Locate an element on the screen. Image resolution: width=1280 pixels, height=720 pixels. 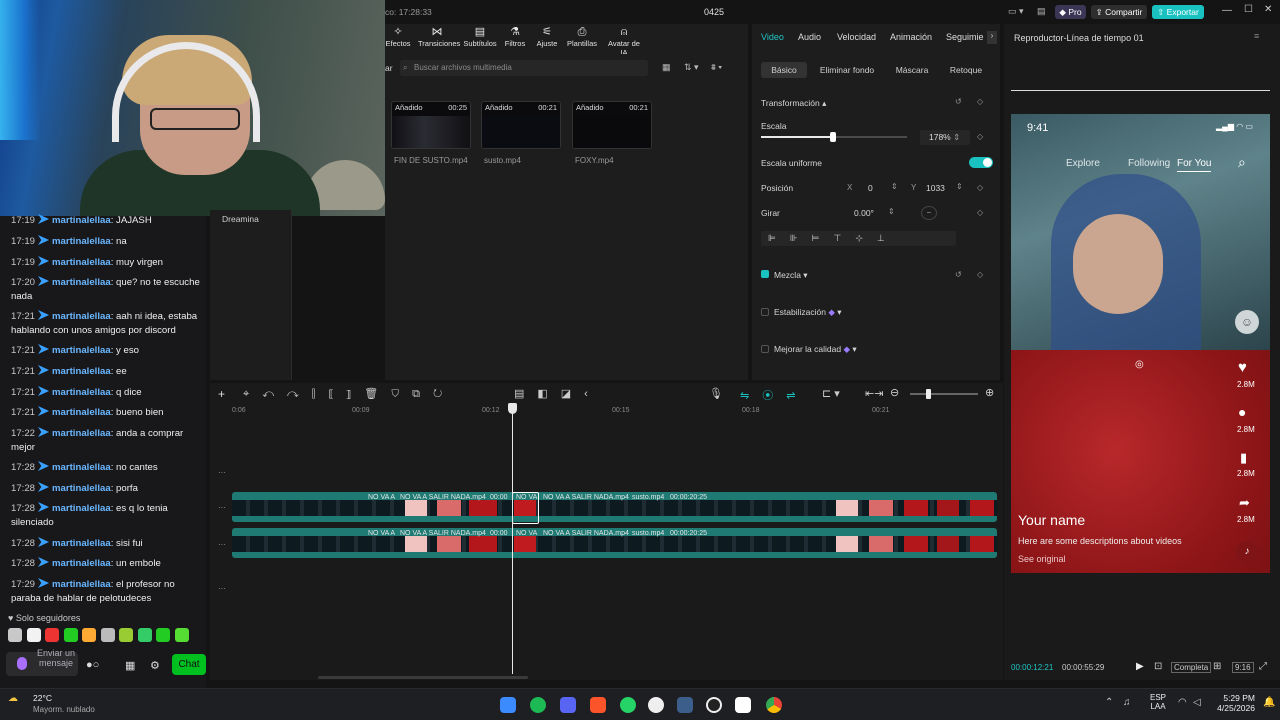
preview-axis-icon: ⊏ ▾ is located at coordinates (831, 393).